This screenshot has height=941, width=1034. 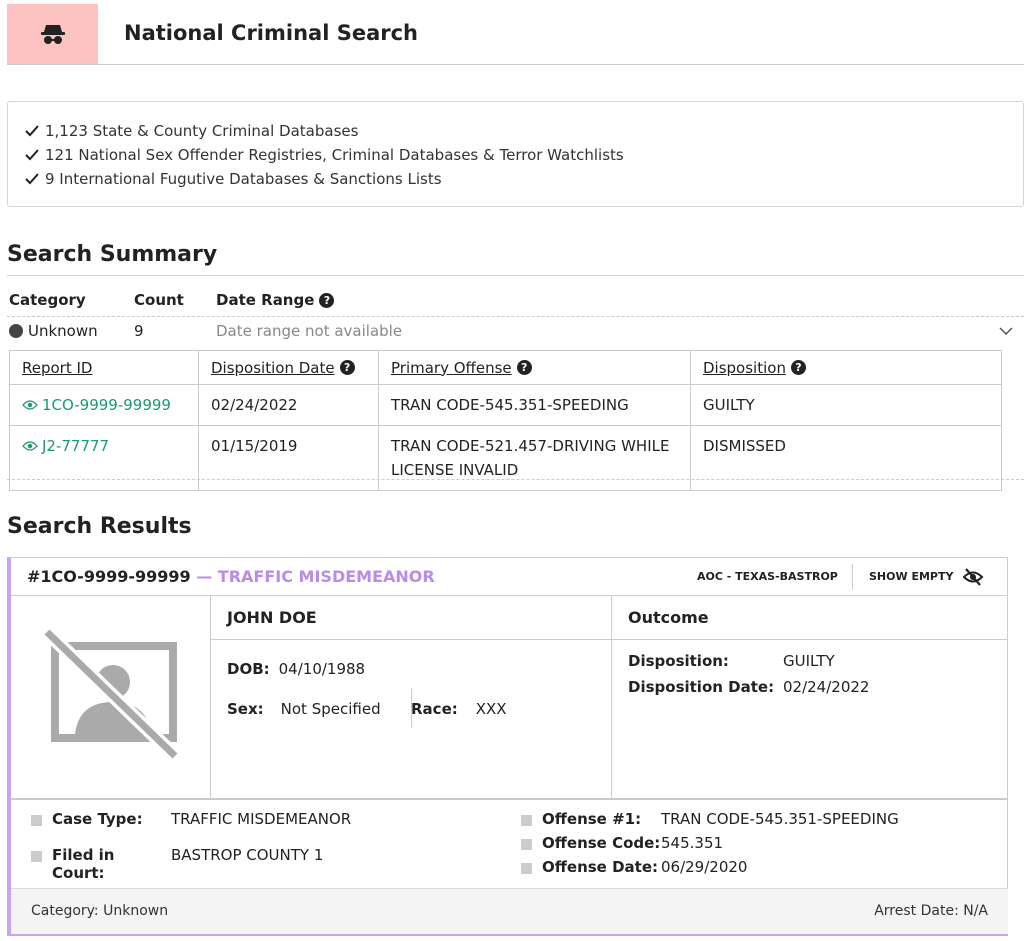 I want to click on list-item: 1,123 State & County Criminal Databases, so click(x=524, y=131).